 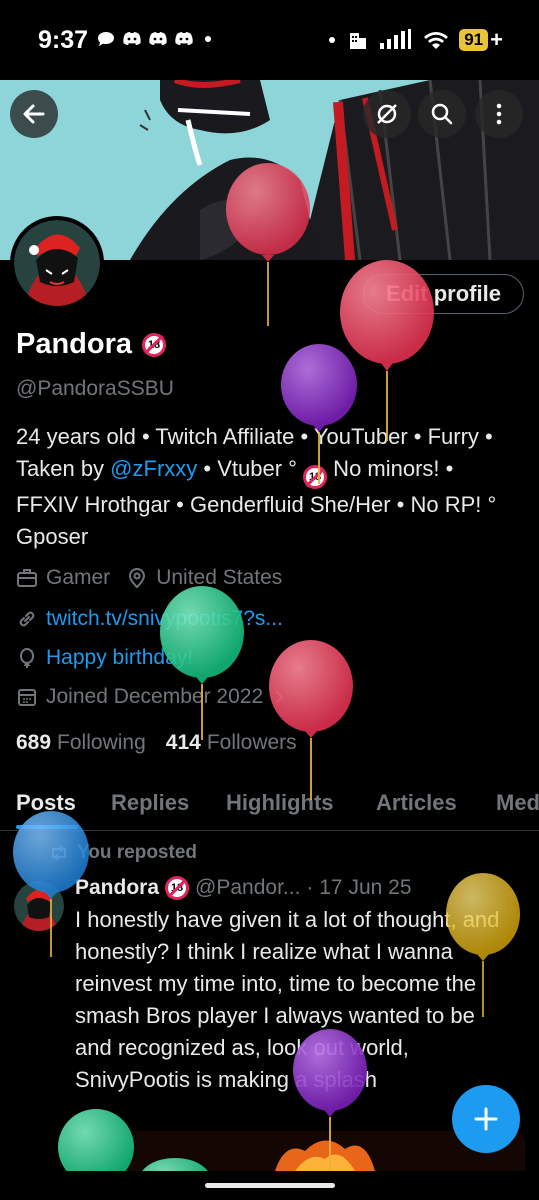 I want to click on discord-icon, so click(x=132, y=38).